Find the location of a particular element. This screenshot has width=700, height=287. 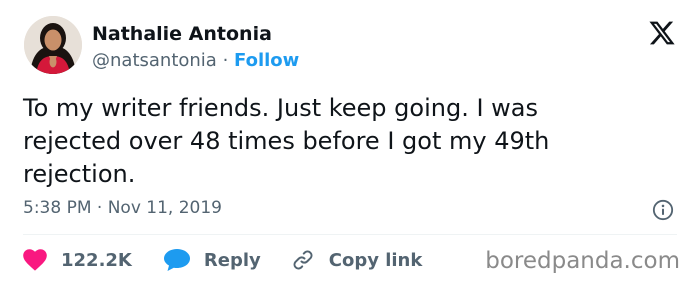

copy-link-label: Copy link is located at coordinates (375, 260).